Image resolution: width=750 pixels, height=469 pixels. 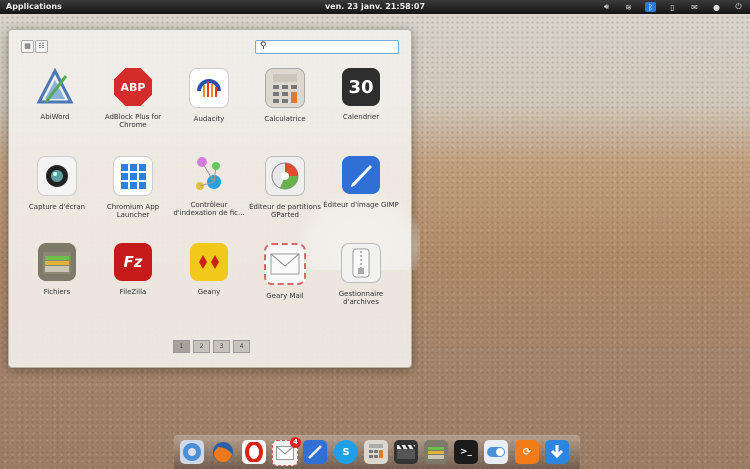 I want to click on gimp-dock-icon, so click(x=315, y=452).